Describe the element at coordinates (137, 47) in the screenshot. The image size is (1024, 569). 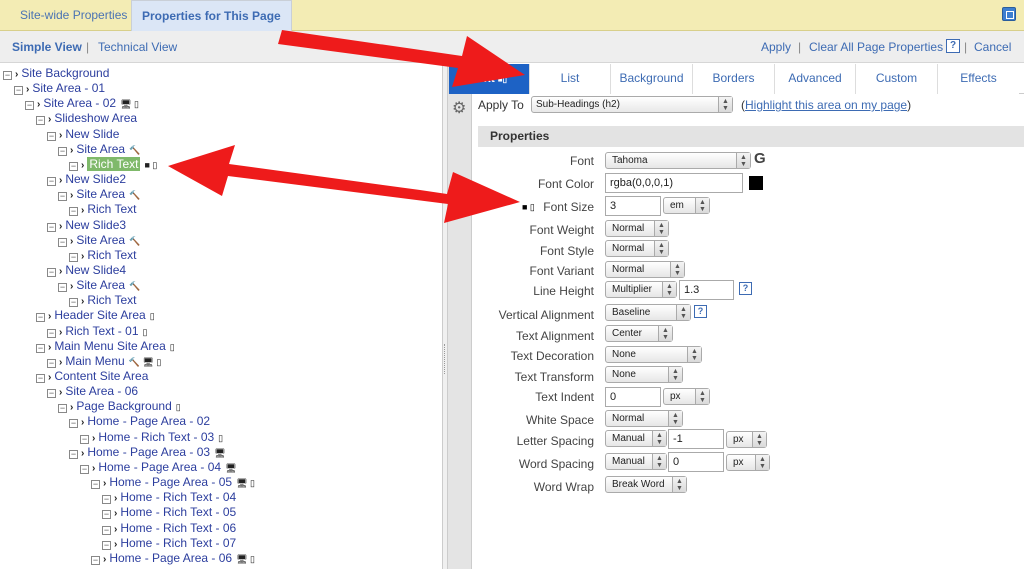
I see `technical-view-link: Technical View` at that location.